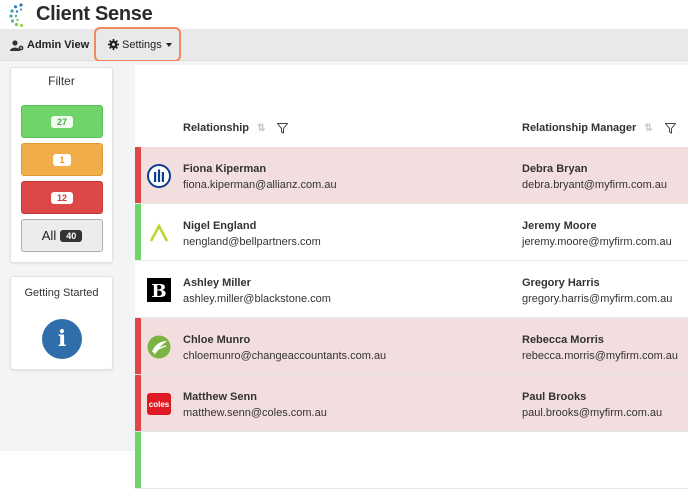 The height and width of the screenshot is (489, 688). Describe the element at coordinates (344, 14) in the screenshot. I see `brand-bar: Client Sense` at that location.